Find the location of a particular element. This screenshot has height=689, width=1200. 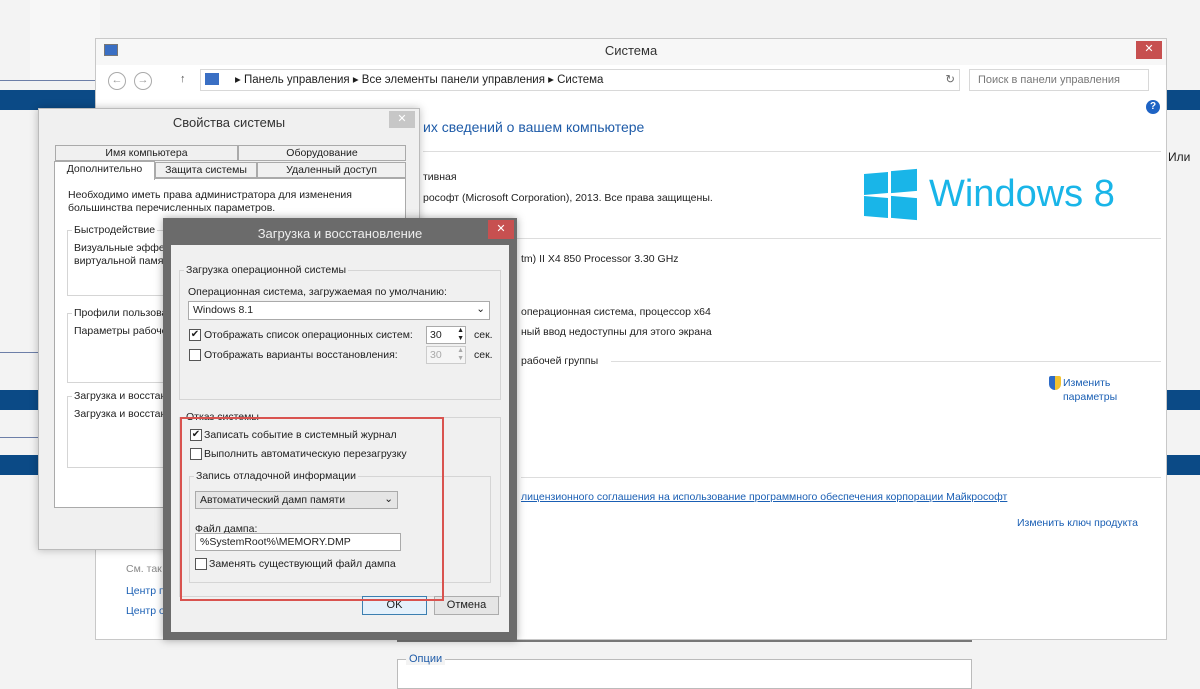

chevron-down-icon: ⌄ is located at coordinates (480, 309).